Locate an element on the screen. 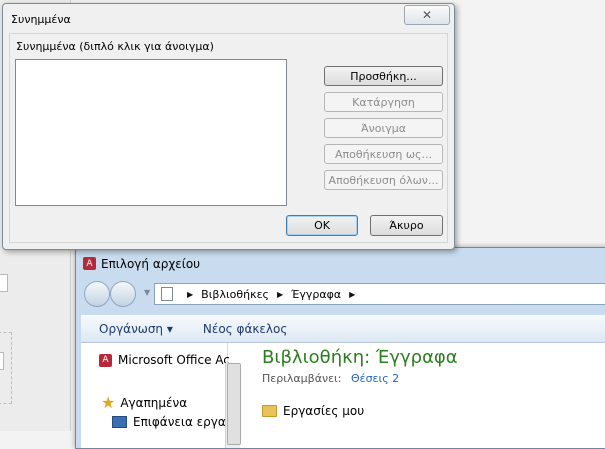 The image size is (605, 449). file-item: Εργασίες μου is located at coordinates (313, 411).